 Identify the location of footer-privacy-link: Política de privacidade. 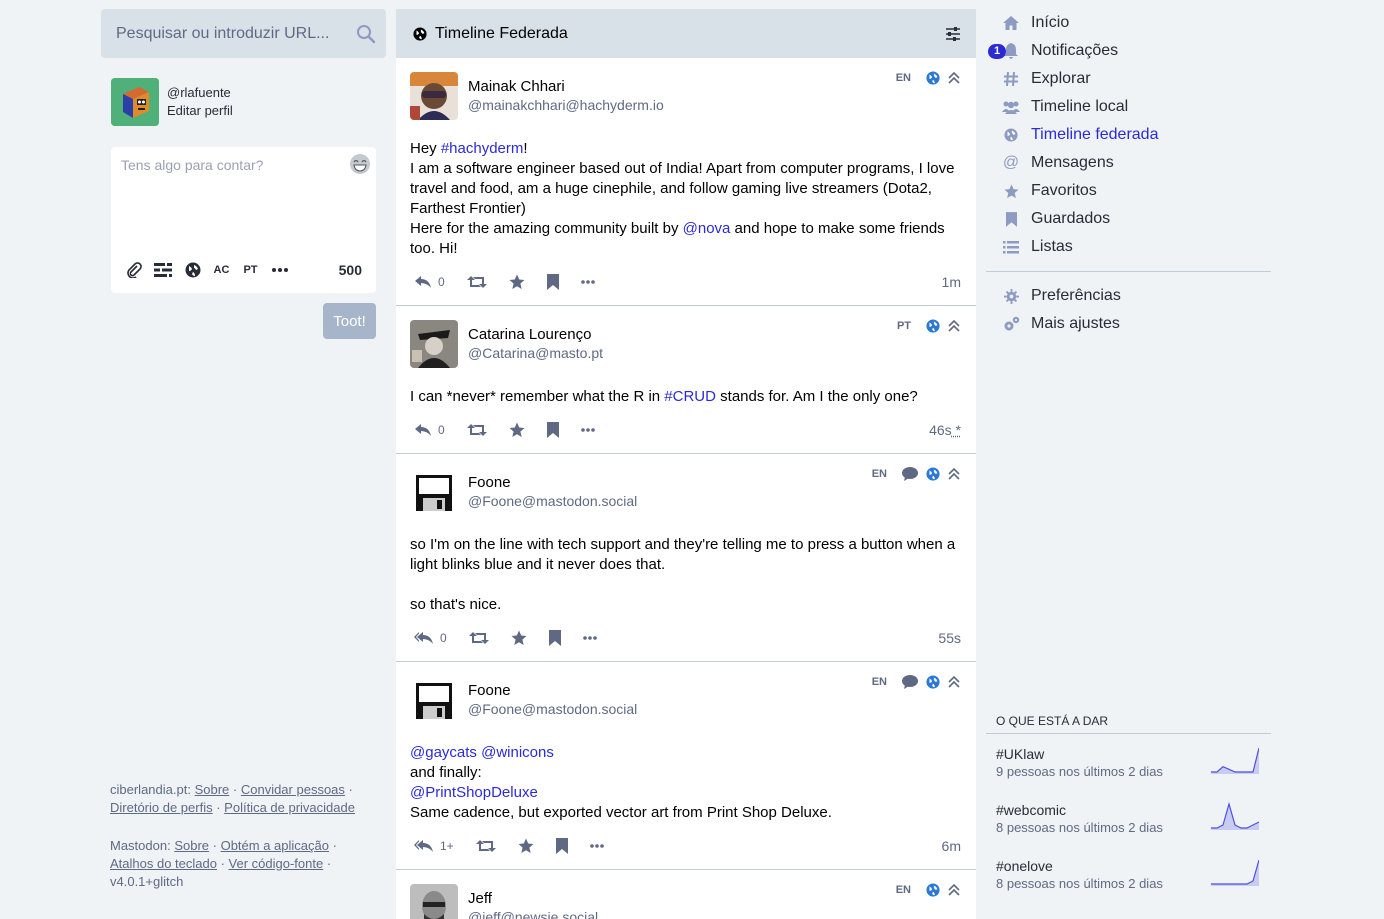
(289, 807).